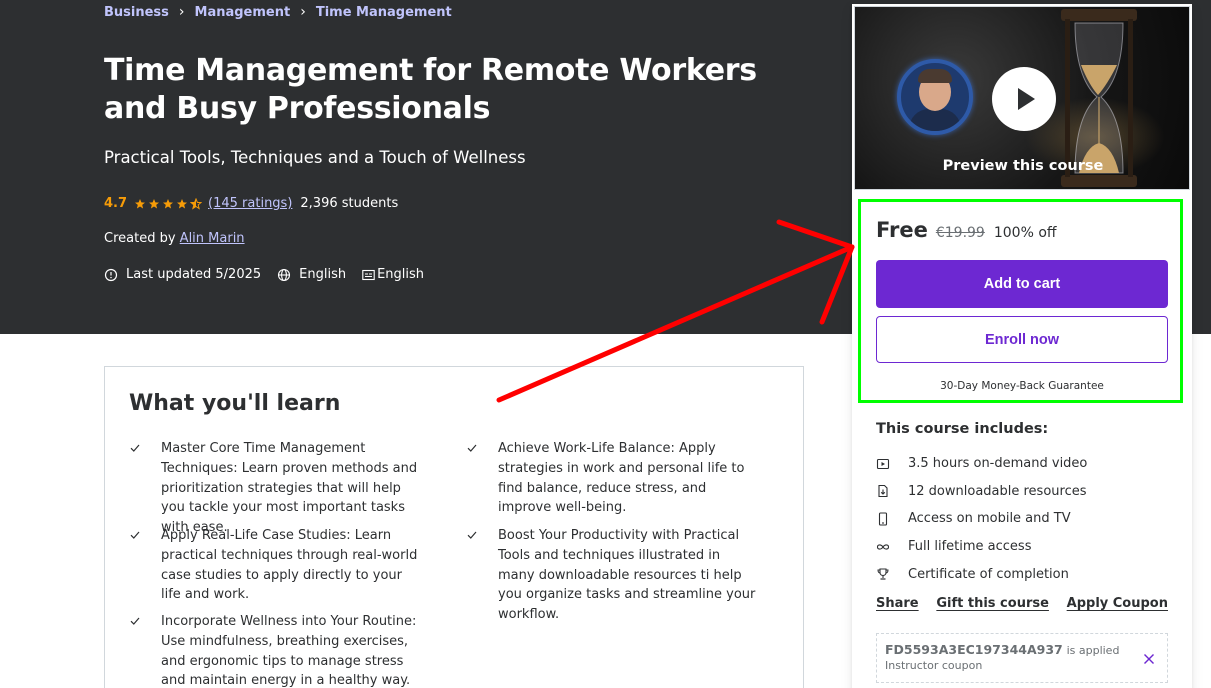 Image resolution: width=1211 pixels, height=688 pixels. What do you see at coordinates (1020, 301) in the screenshot?
I see `highlight-box` at bounding box center [1020, 301].